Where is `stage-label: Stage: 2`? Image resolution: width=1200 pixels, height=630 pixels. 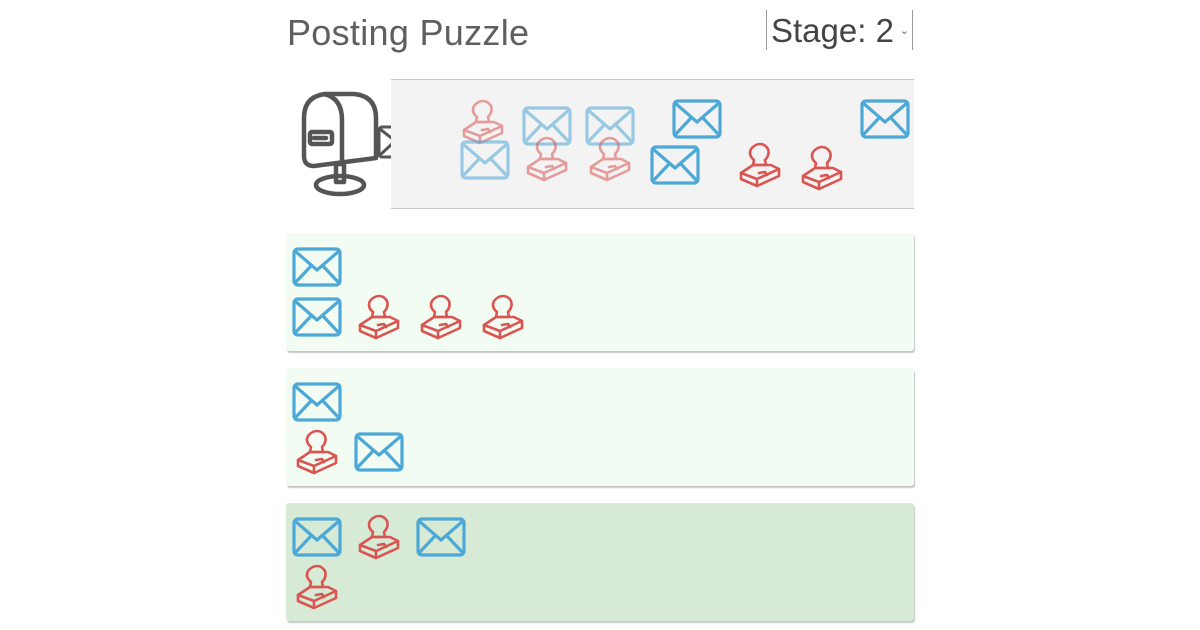
stage-label: Stage: 2 is located at coordinates (832, 30).